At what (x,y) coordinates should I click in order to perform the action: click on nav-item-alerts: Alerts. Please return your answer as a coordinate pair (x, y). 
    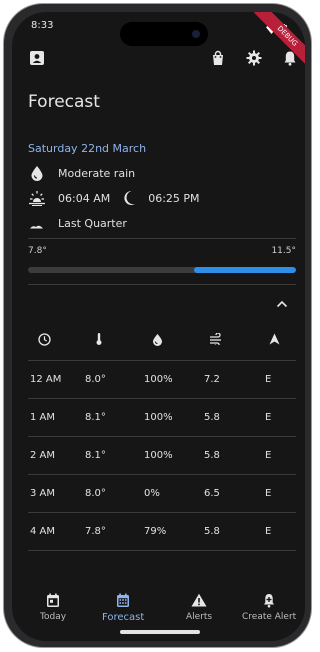
    Looking at the image, I should click on (199, 606).